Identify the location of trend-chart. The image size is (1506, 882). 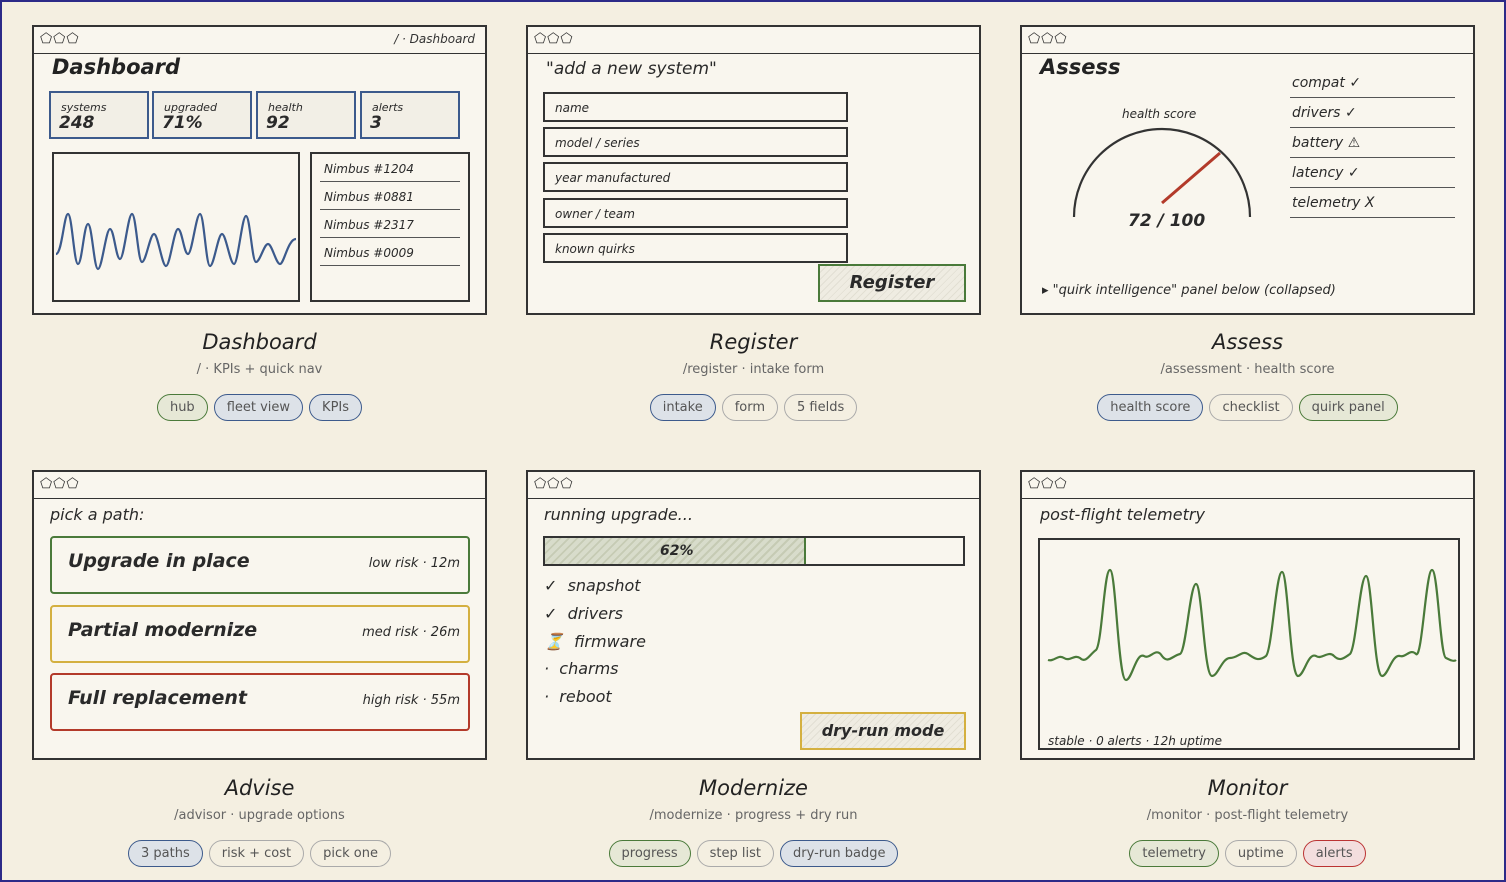
(176, 227).